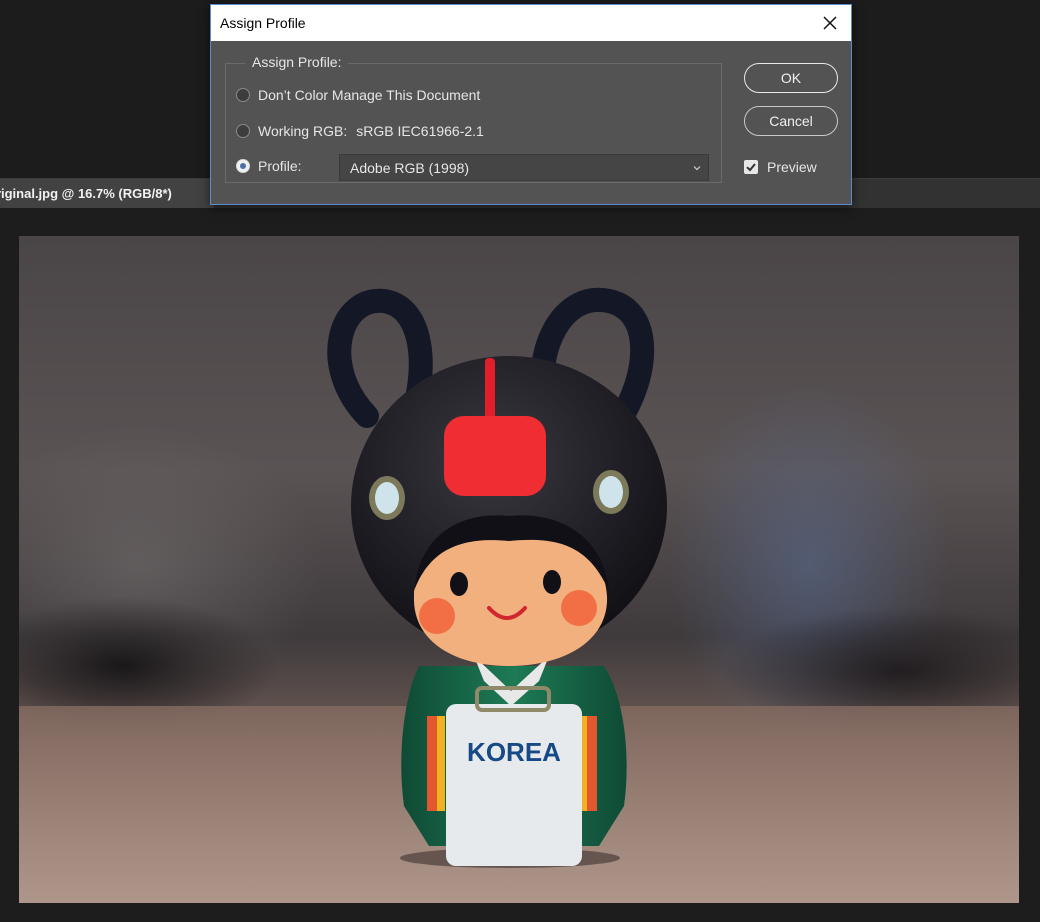  I want to click on radio-dont-color-manage, so click(243, 95).